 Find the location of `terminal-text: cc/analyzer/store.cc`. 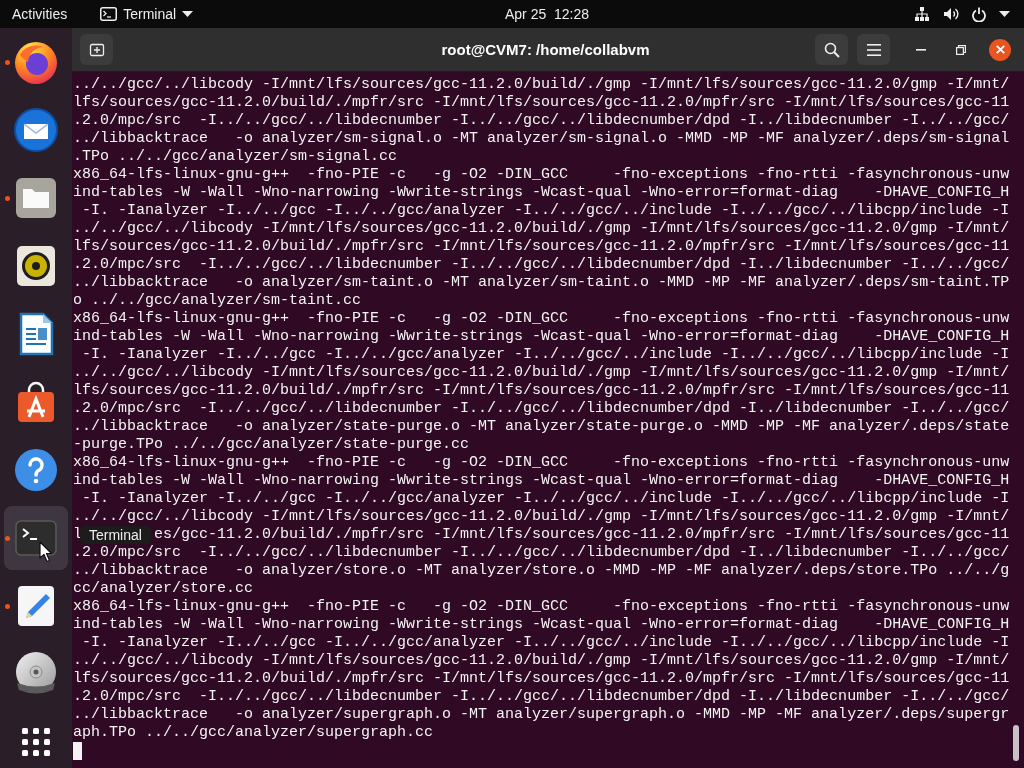

terminal-text: cc/analyzer/store.cc is located at coordinates (163, 589).